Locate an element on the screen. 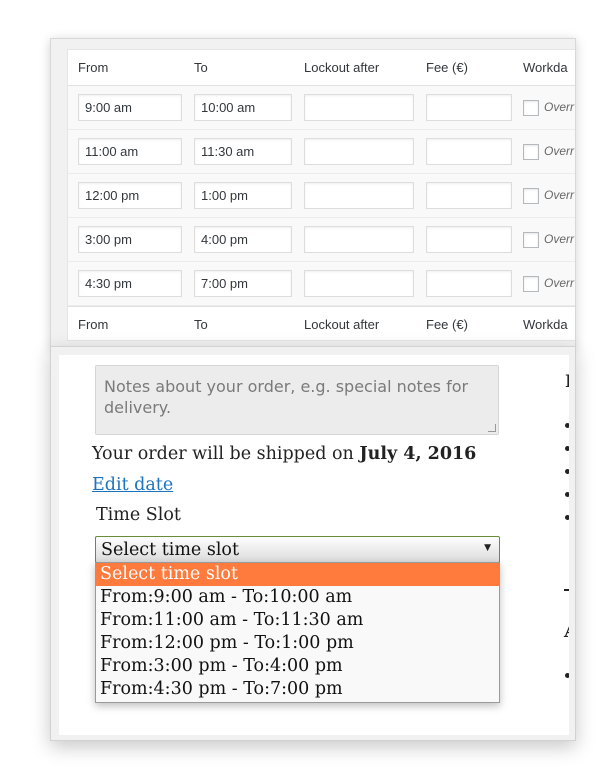 Image resolution: width=600 pixels, height=775 pixels. table-footer: From To Lockout after Fee (€) Workda is located at coordinates (321, 323).